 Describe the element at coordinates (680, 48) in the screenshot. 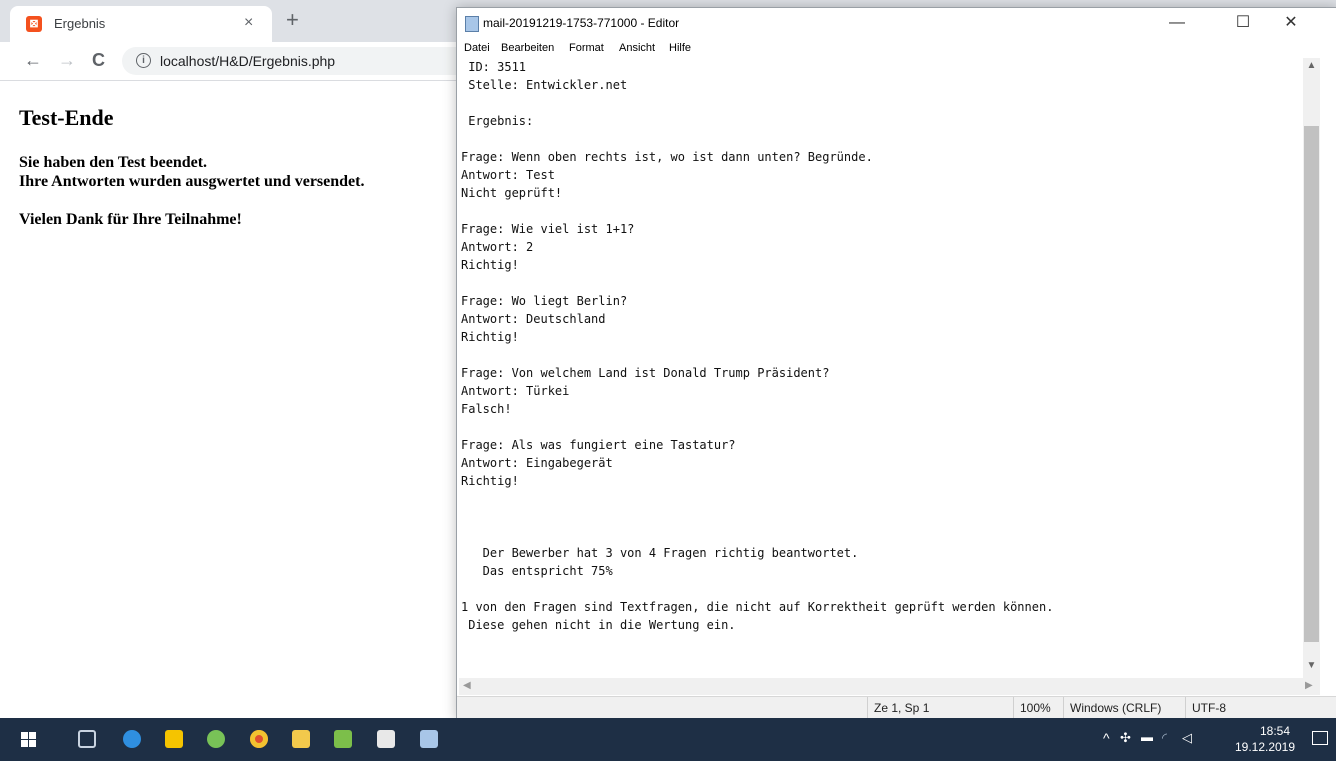

I see `menu-hilfe: Hilfe` at that location.